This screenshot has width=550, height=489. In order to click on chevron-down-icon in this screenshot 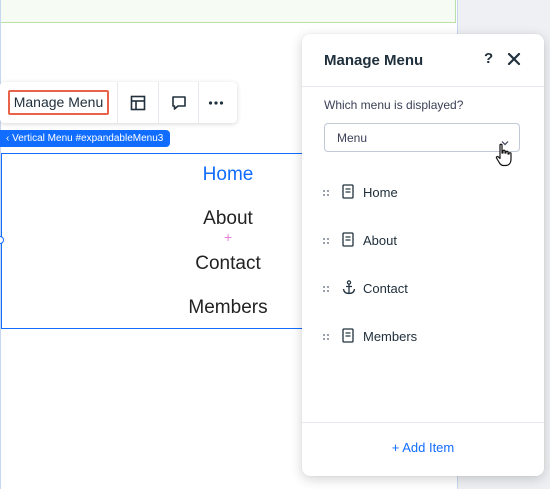, I will do `click(505, 140)`.